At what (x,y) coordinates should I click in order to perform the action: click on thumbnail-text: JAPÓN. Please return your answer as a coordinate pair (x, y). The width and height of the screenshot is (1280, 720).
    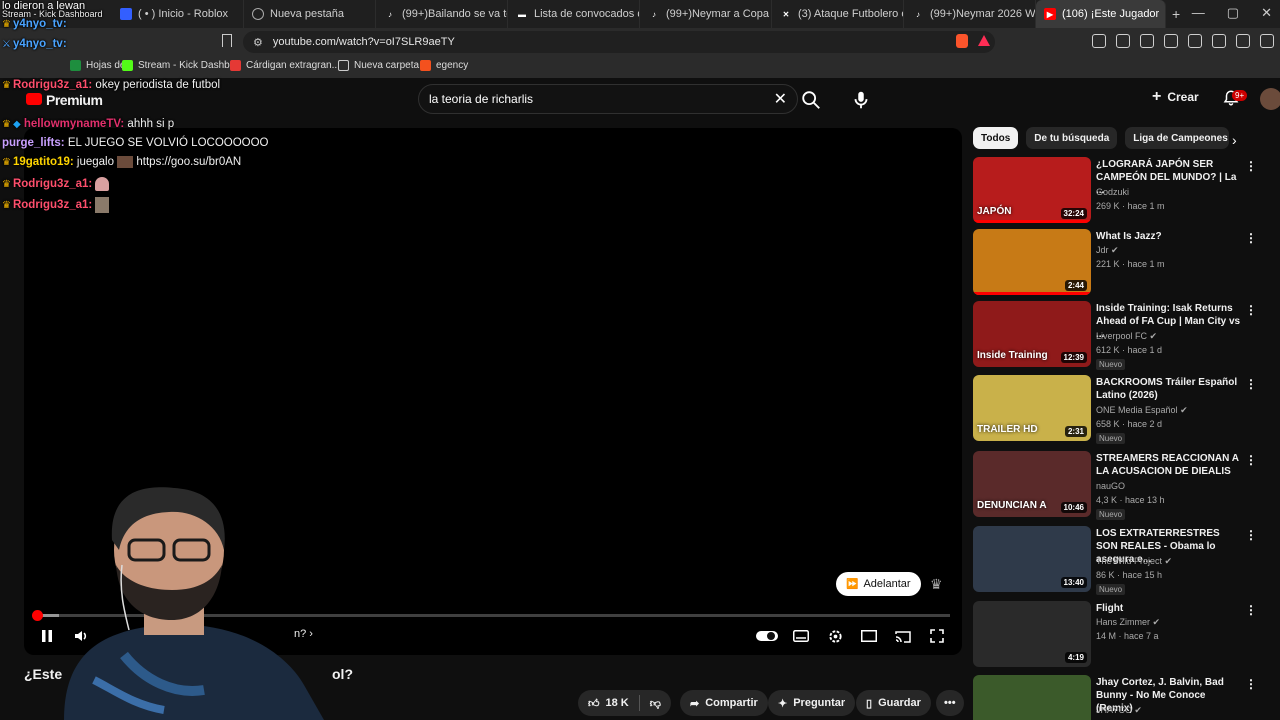
    Looking at the image, I should click on (994, 211).